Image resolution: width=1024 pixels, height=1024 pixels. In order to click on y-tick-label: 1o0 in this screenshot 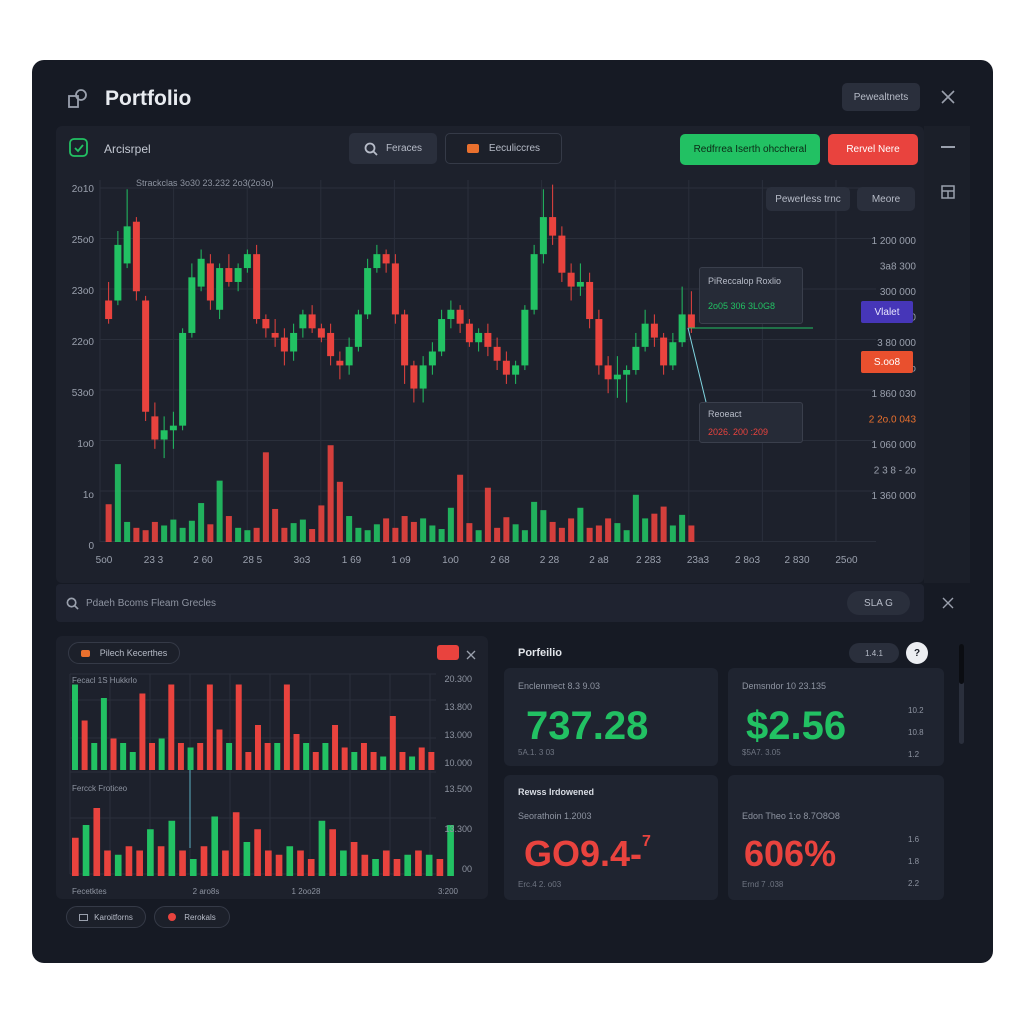, I will do `click(85, 444)`.